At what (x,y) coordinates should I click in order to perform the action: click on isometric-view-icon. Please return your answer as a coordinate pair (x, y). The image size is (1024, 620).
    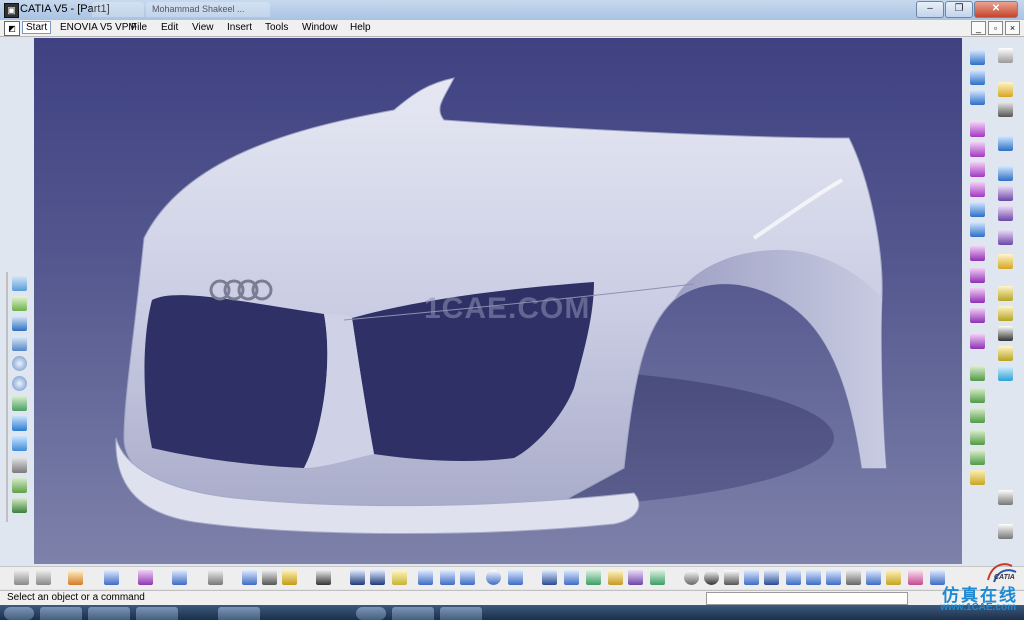
    Looking at the image, I should click on (19, 443).